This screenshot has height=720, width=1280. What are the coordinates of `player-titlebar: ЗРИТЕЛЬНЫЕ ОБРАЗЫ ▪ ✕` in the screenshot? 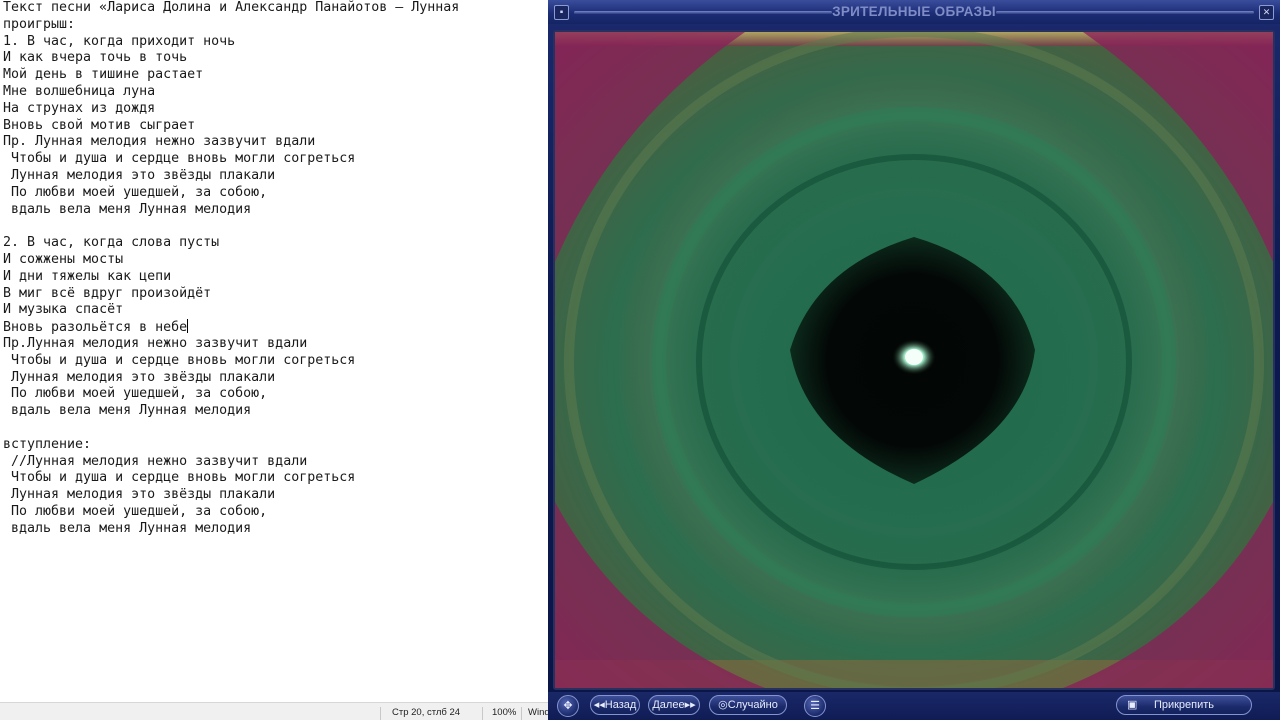 It's located at (914, 12).